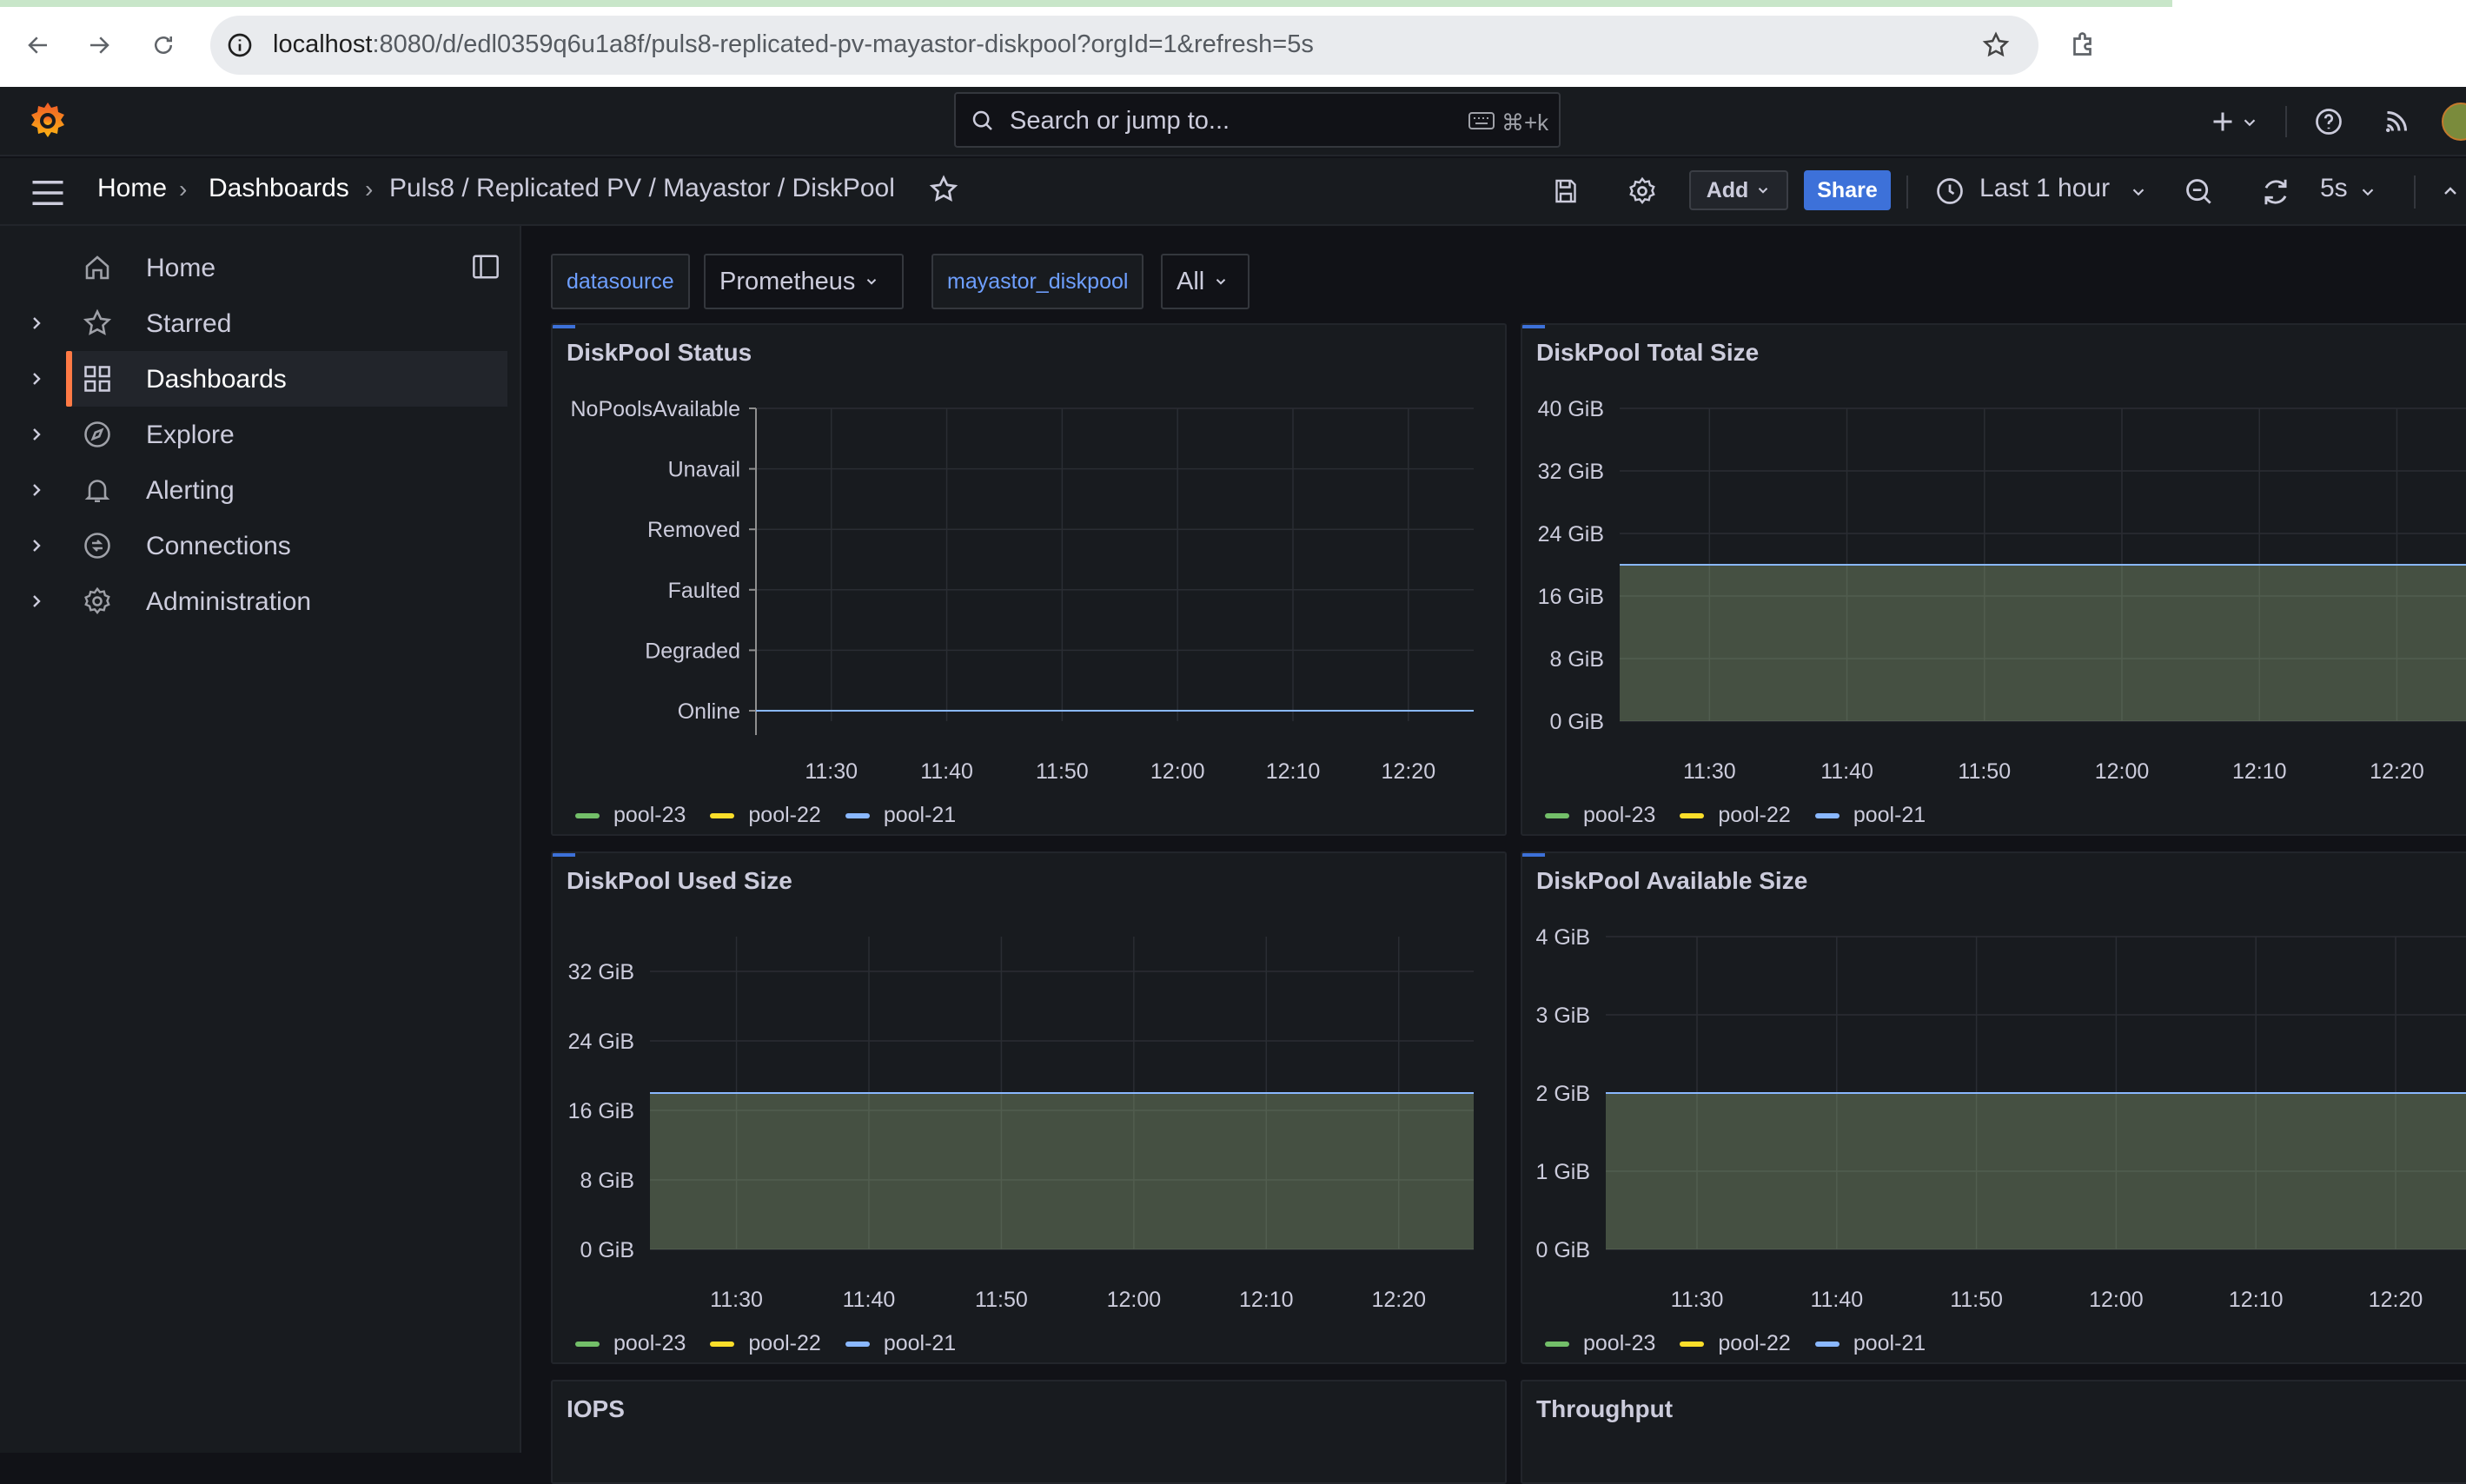  I want to click on settings-gear-icon, so click(1642, 191).